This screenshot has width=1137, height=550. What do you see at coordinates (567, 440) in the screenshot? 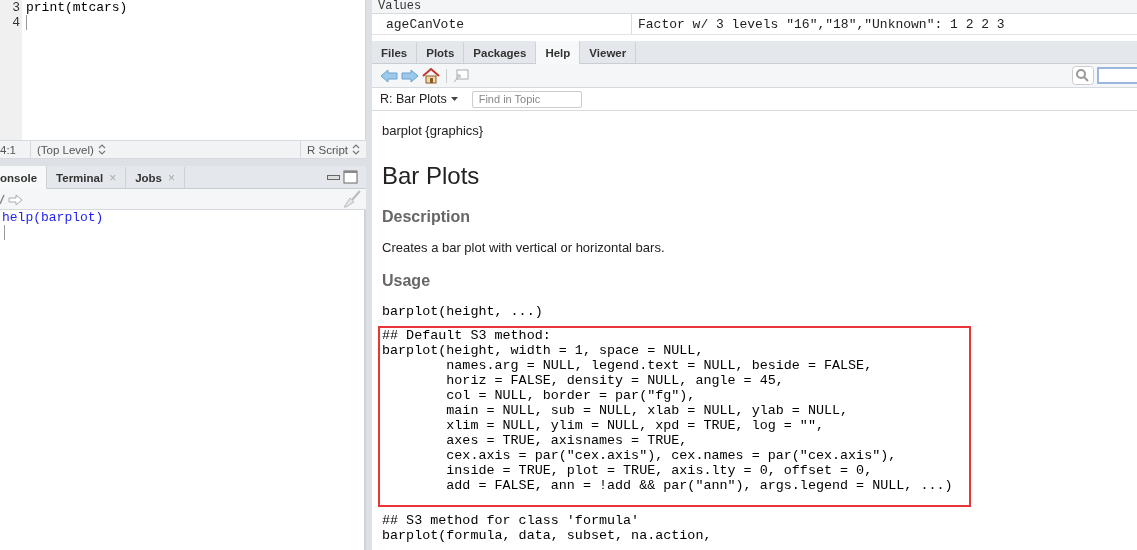
I see `code-line: axes = TRUE, axisnames = TRUE,` at bounding box center [567, 440].